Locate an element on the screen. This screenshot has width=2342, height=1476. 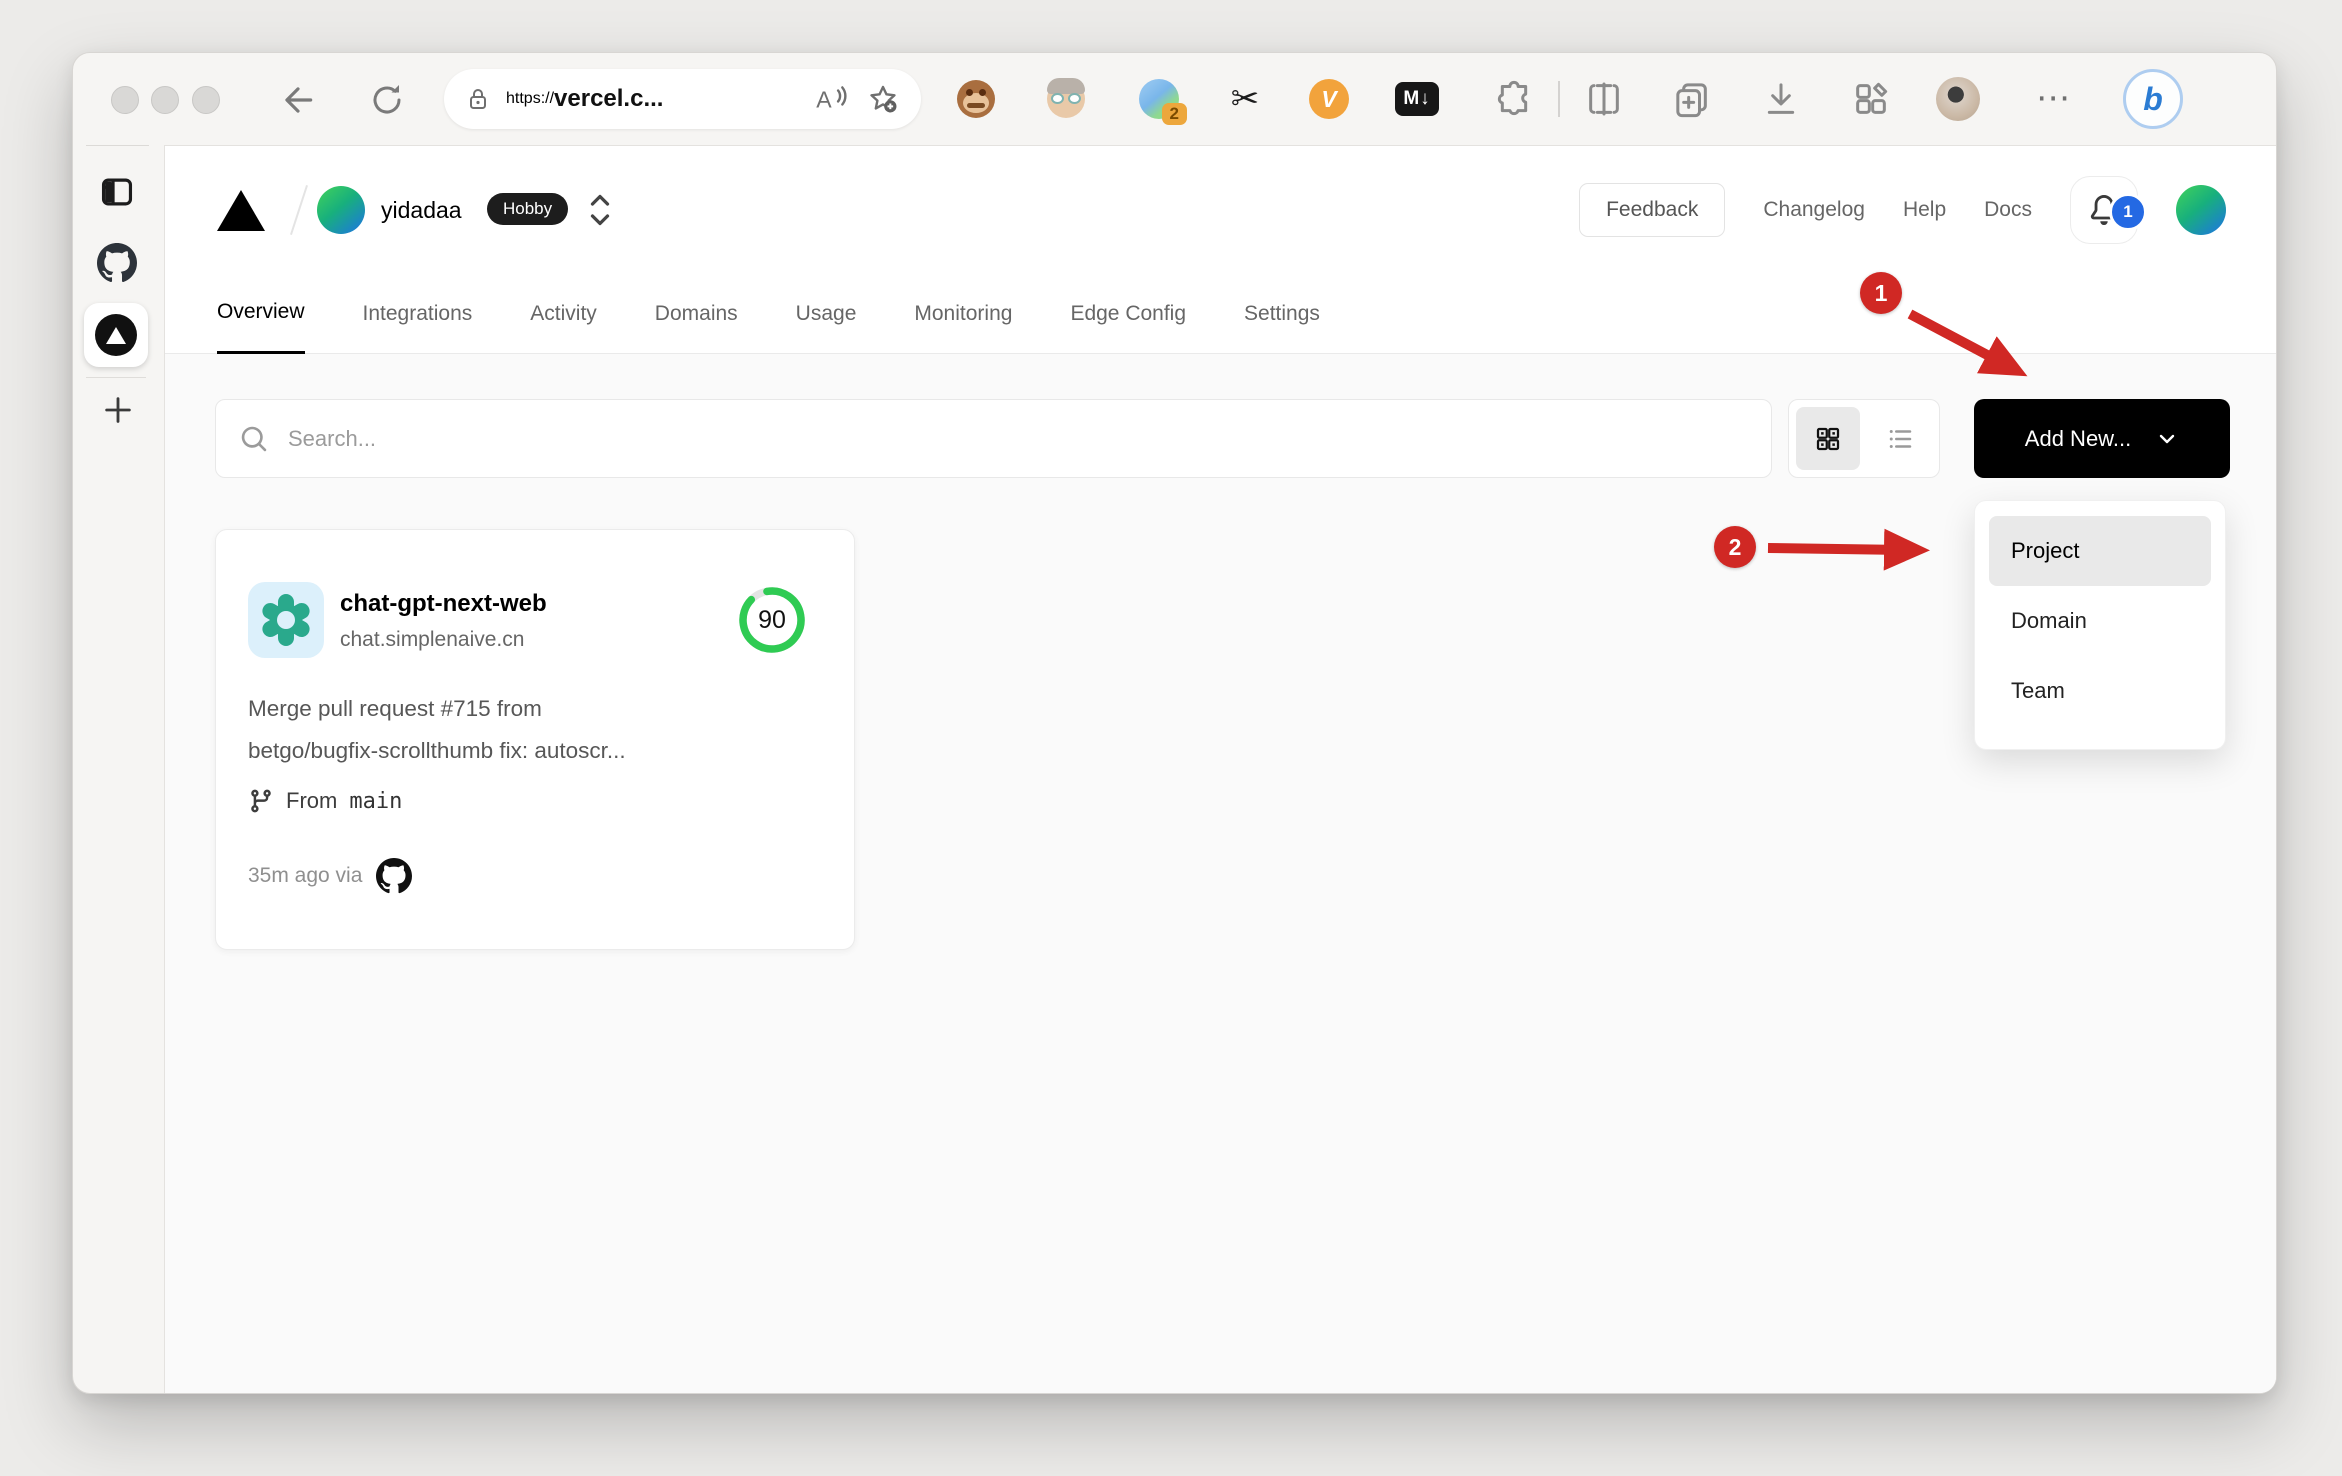
team-avatar is located at coordinates (341, 210).